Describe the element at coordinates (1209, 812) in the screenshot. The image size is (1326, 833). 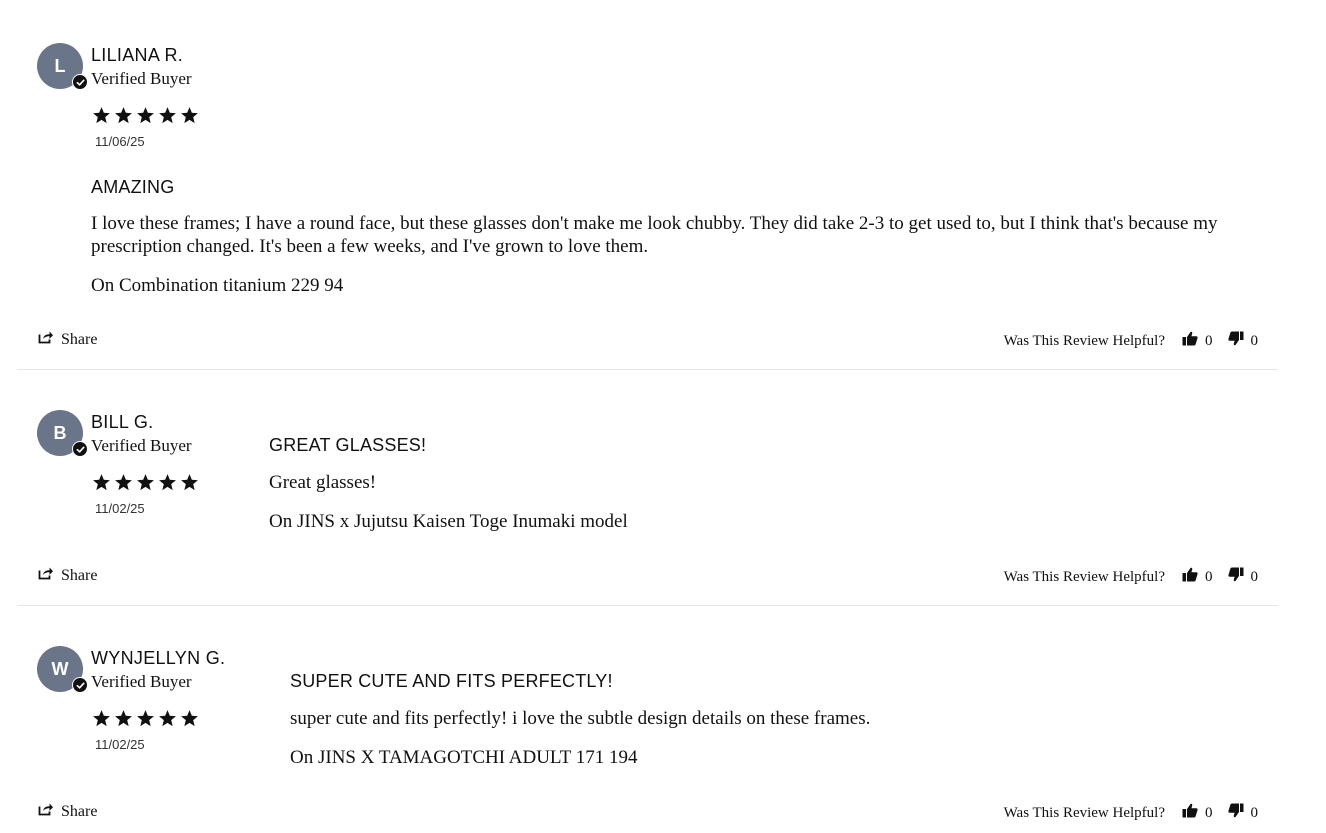
I see `upvote-count: 0` at that location.